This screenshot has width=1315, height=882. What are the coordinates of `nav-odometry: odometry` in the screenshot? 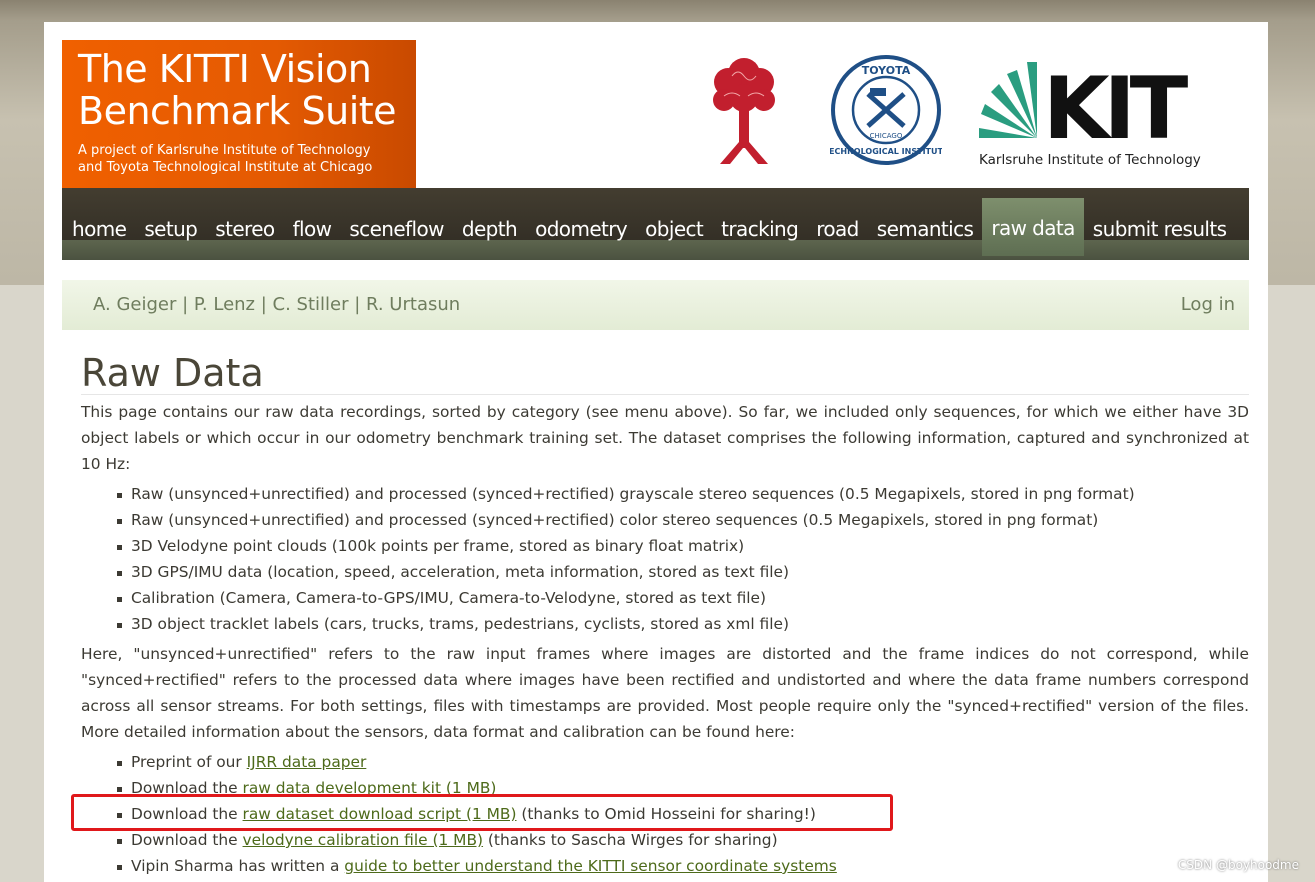 It's located at (581, 222).